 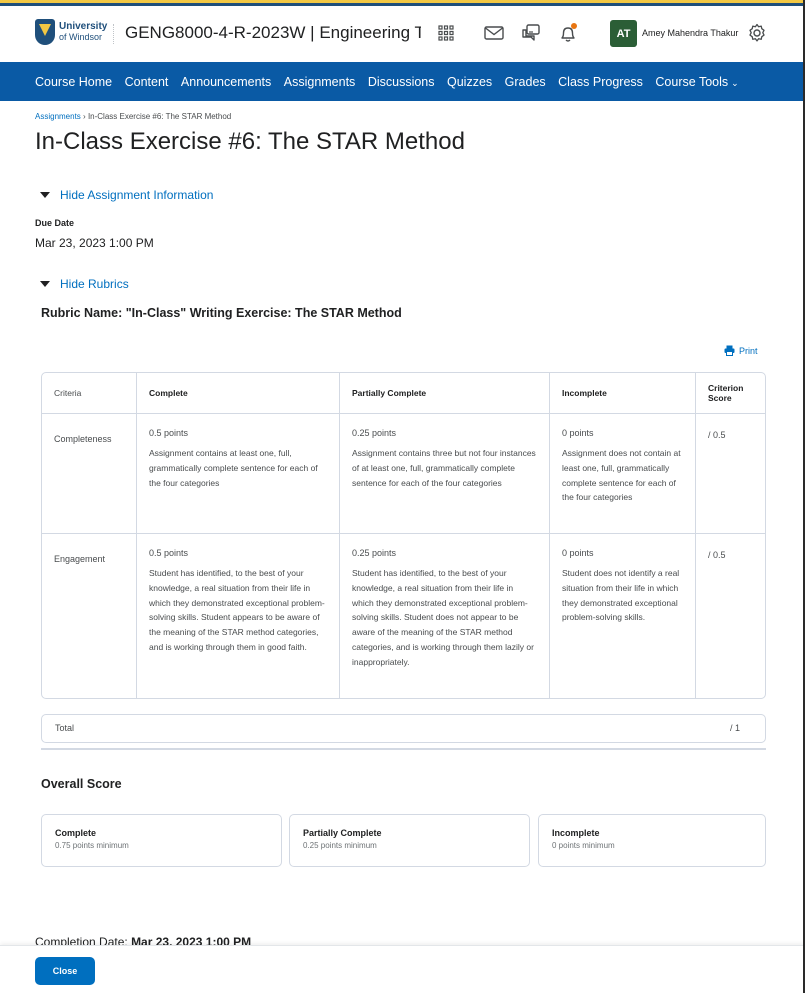 I want to click on breadcrumb-current: In-Class Exercise #6: The STAR Method, so click(x=159, y=116).